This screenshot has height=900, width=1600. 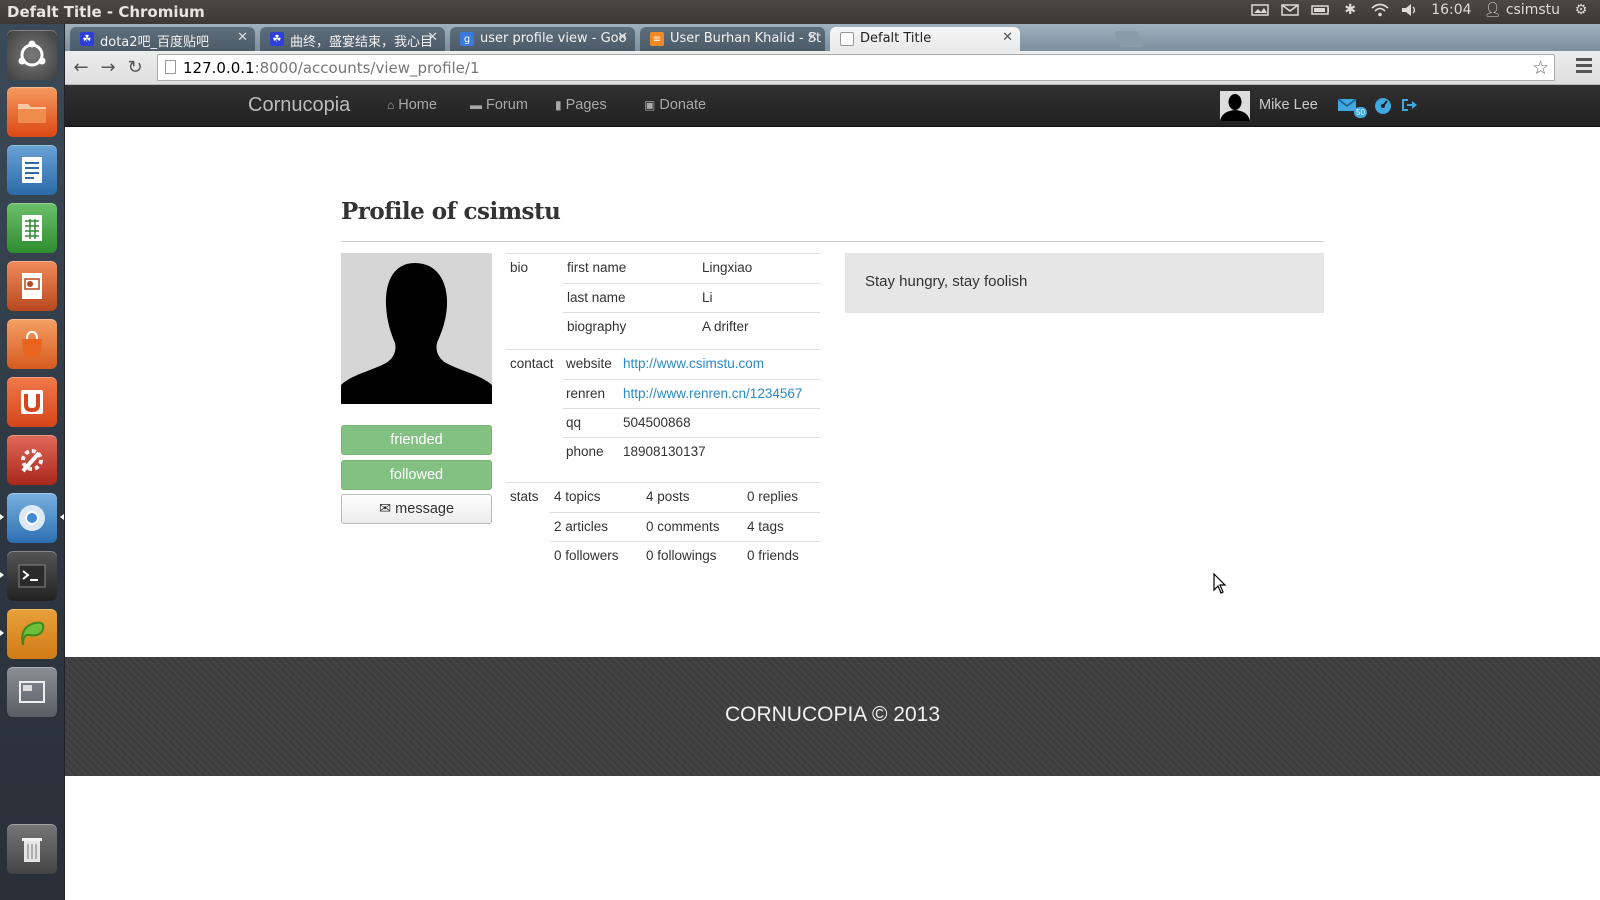 I want to click on files-launcher-button, so click(x=32, y=112).